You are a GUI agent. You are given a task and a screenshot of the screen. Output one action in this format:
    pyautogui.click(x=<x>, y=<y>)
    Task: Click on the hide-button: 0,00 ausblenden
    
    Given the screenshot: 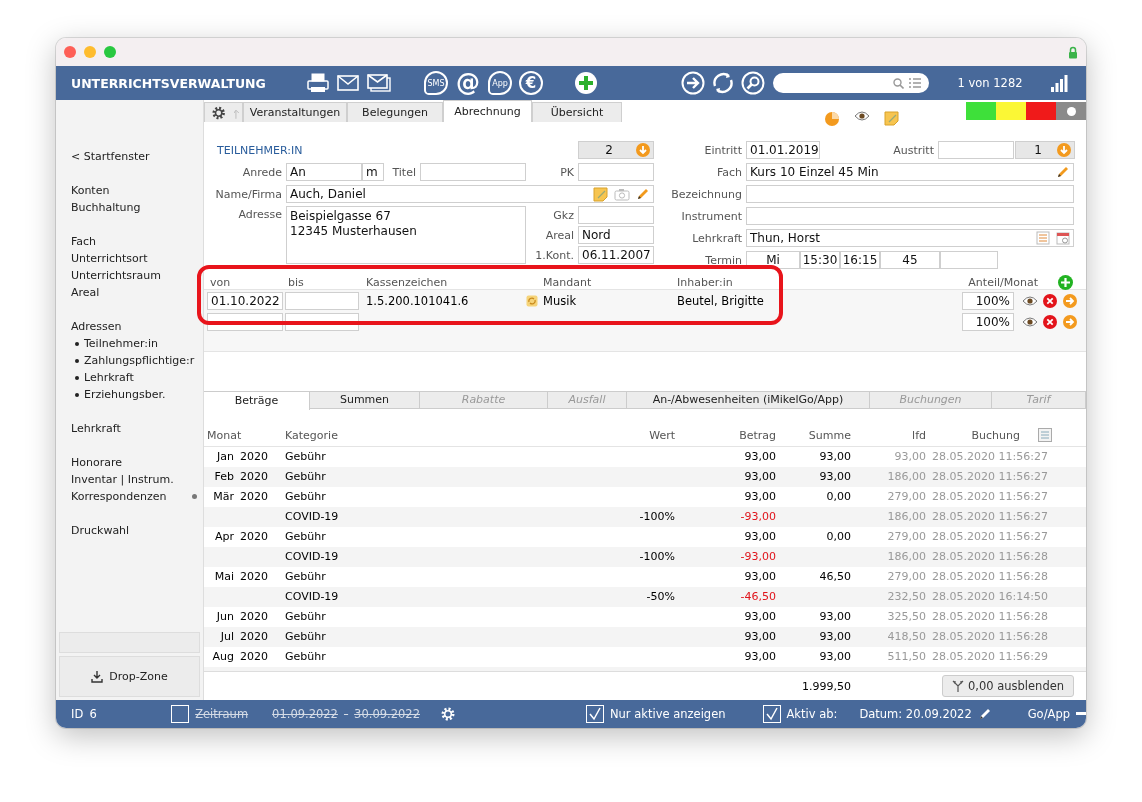 What is the action you would take?
    pyautogui.click(x=1008, y=686)
    